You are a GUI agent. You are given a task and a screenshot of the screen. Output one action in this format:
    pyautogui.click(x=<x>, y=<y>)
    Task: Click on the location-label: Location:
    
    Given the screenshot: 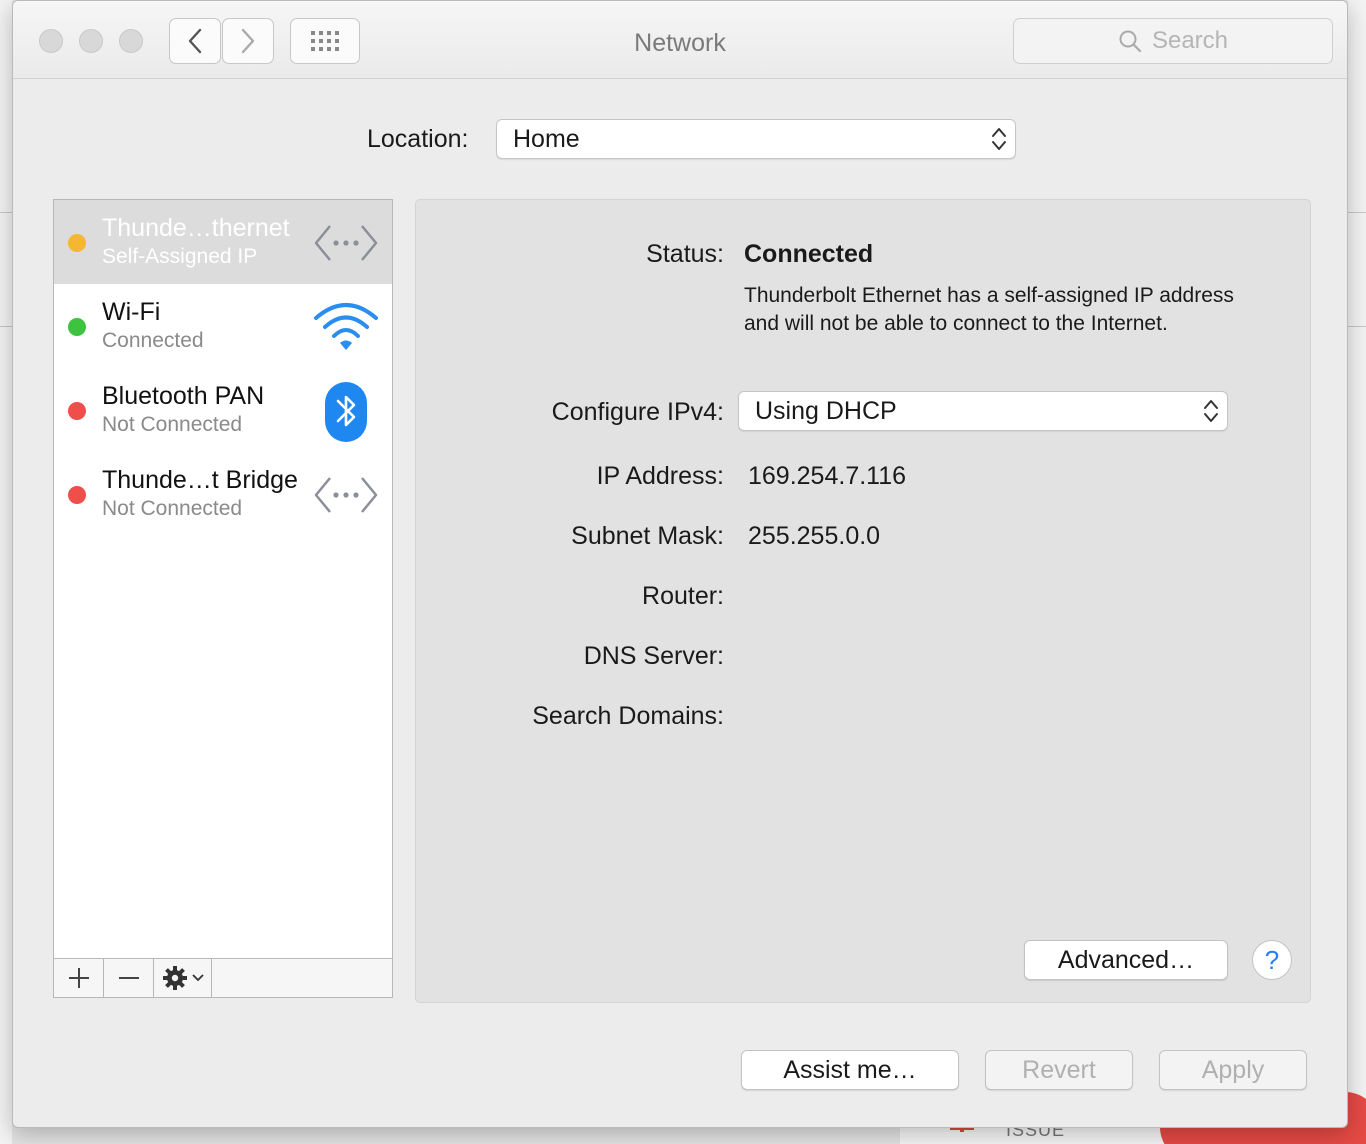 What is the action you would take?
    pyautogui.click(x=418, y=139)
    